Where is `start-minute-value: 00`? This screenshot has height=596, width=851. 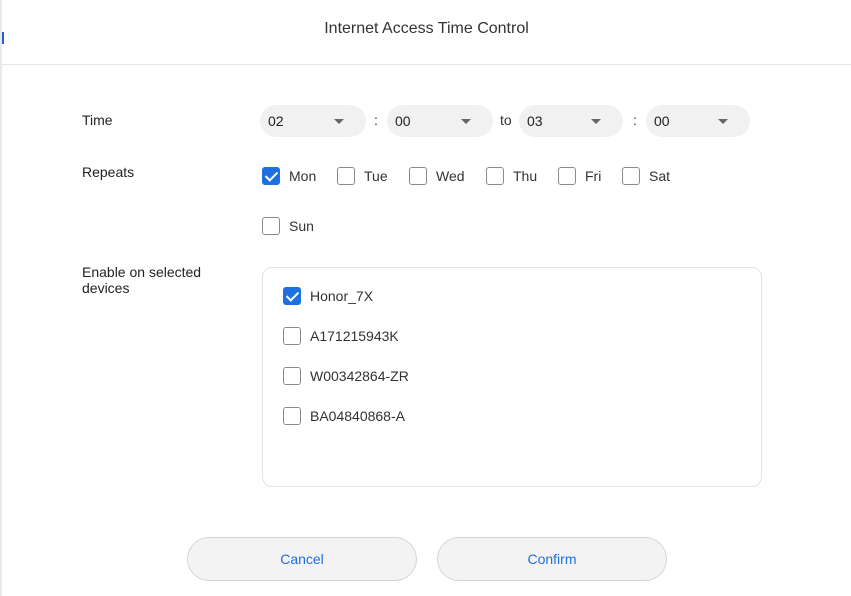
start-minute-value: 00 is located at coordinates (403, 121).